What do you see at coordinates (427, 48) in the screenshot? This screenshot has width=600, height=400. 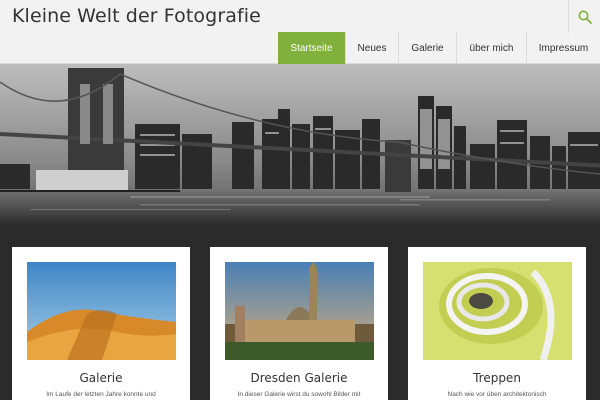 I see `nav-item-galerie: Galerie` at bounding box center [427, 48].